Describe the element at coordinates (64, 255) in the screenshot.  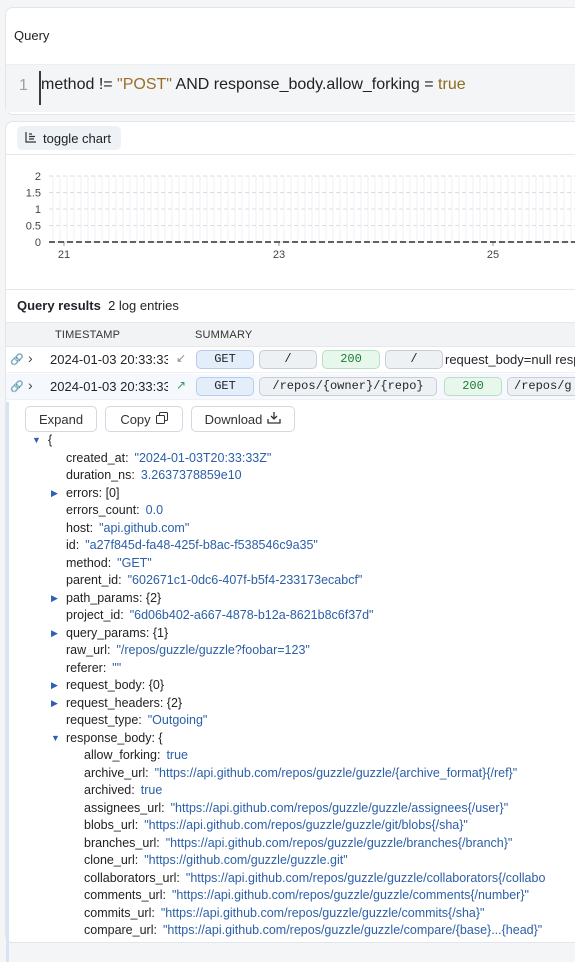
I see `x-tick-label: 21` at that location.